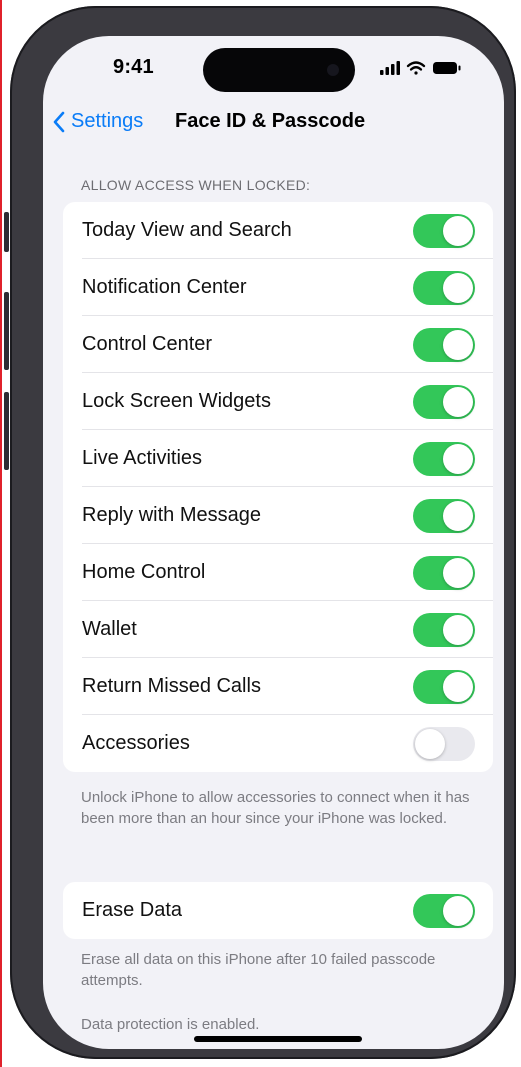 The width and height of the screenshot is (521, 1067). Describe the element at coordinates (136, 743) in the screenshot. I see `row-label: Accessories` at that location.